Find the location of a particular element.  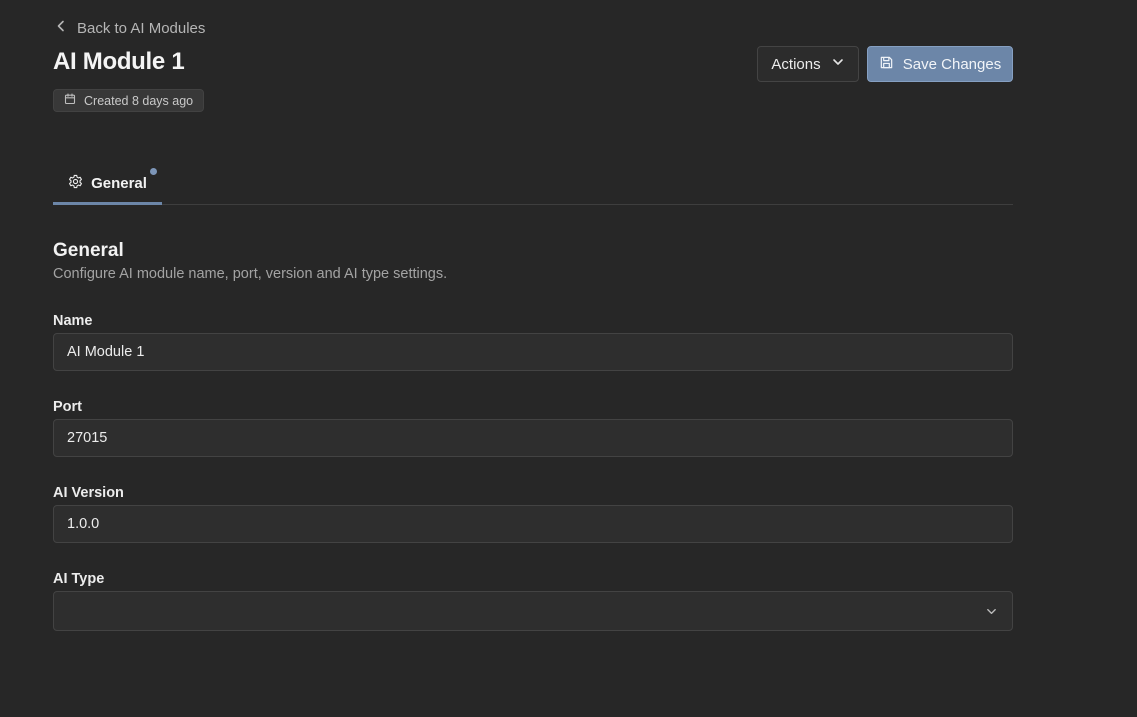

ai-version-input is located at coordinates (533, 524).